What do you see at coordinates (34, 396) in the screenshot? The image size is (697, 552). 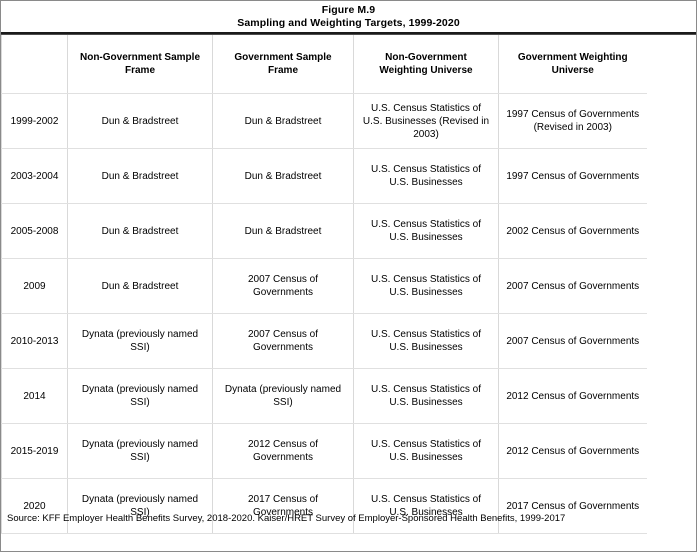 I see `cell-year: 2014` at bounding box center [34, 396].